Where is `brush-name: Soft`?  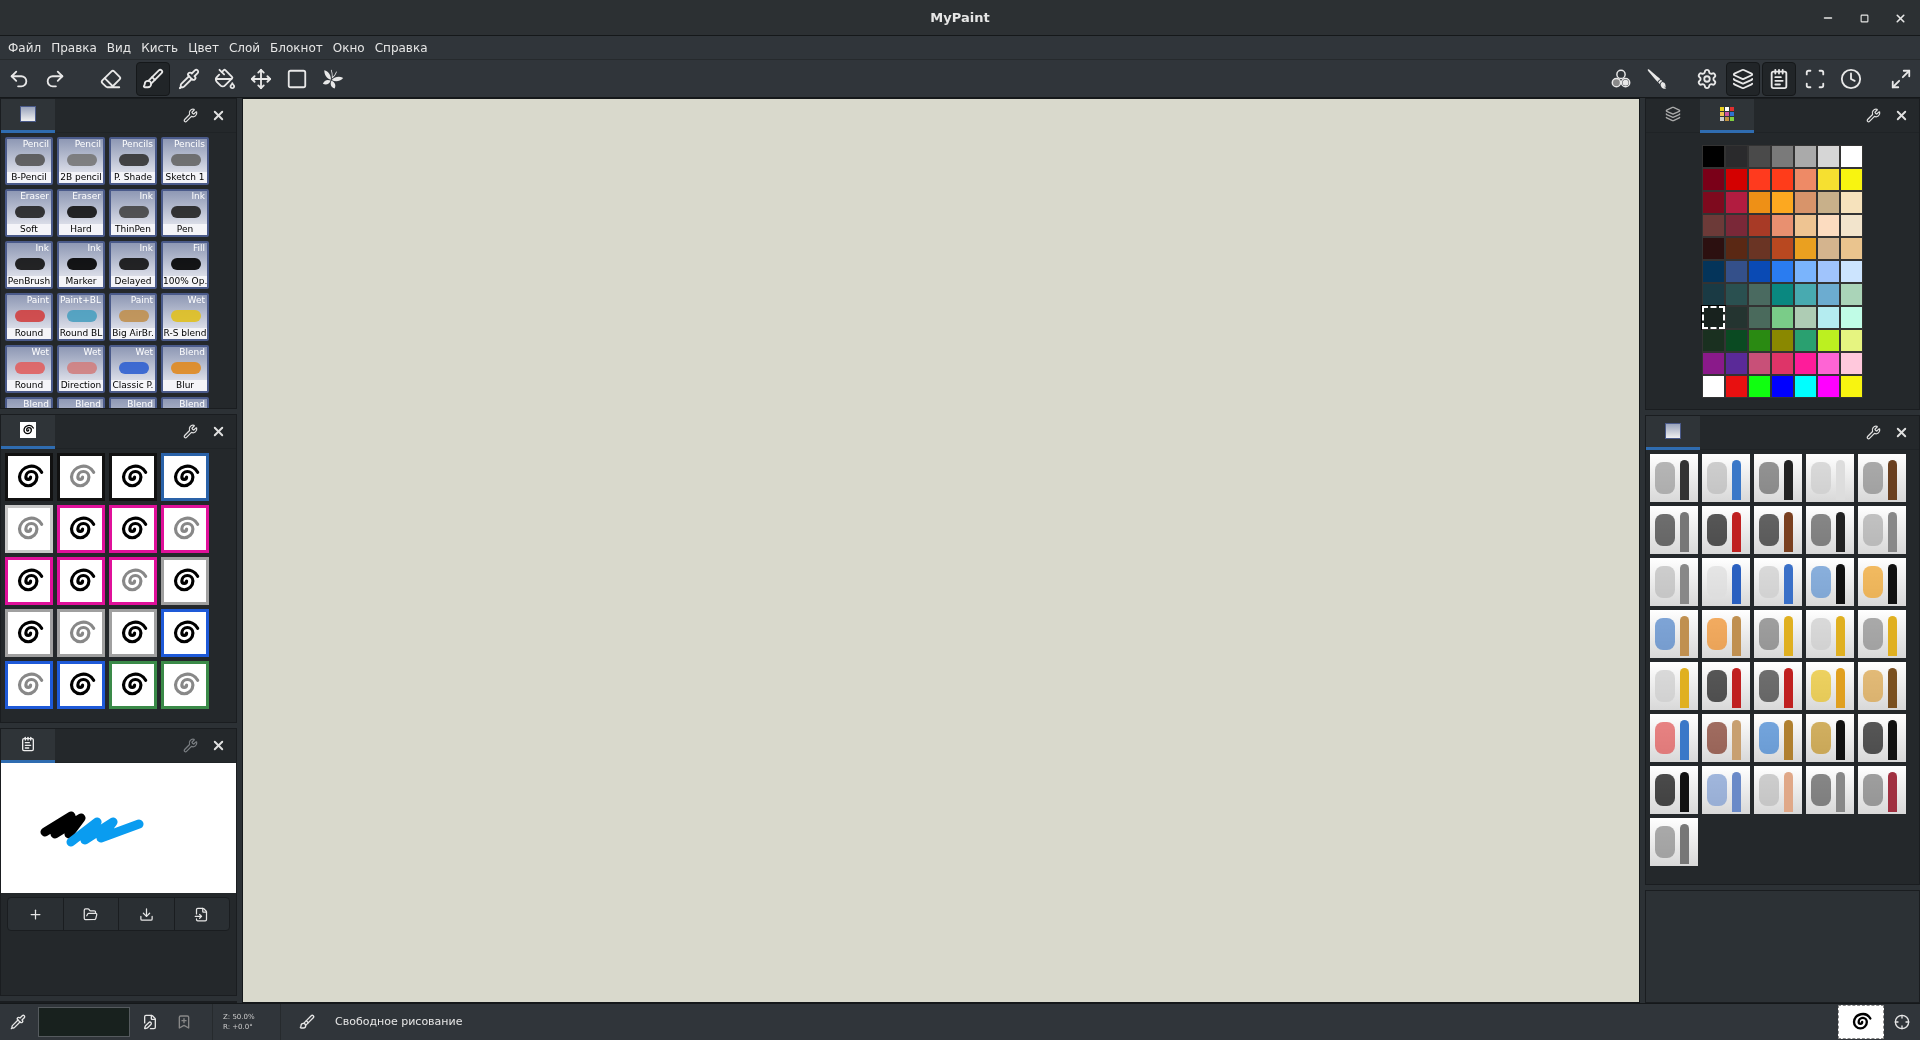 brush-name: Soft is located at coordinates (29, 229).